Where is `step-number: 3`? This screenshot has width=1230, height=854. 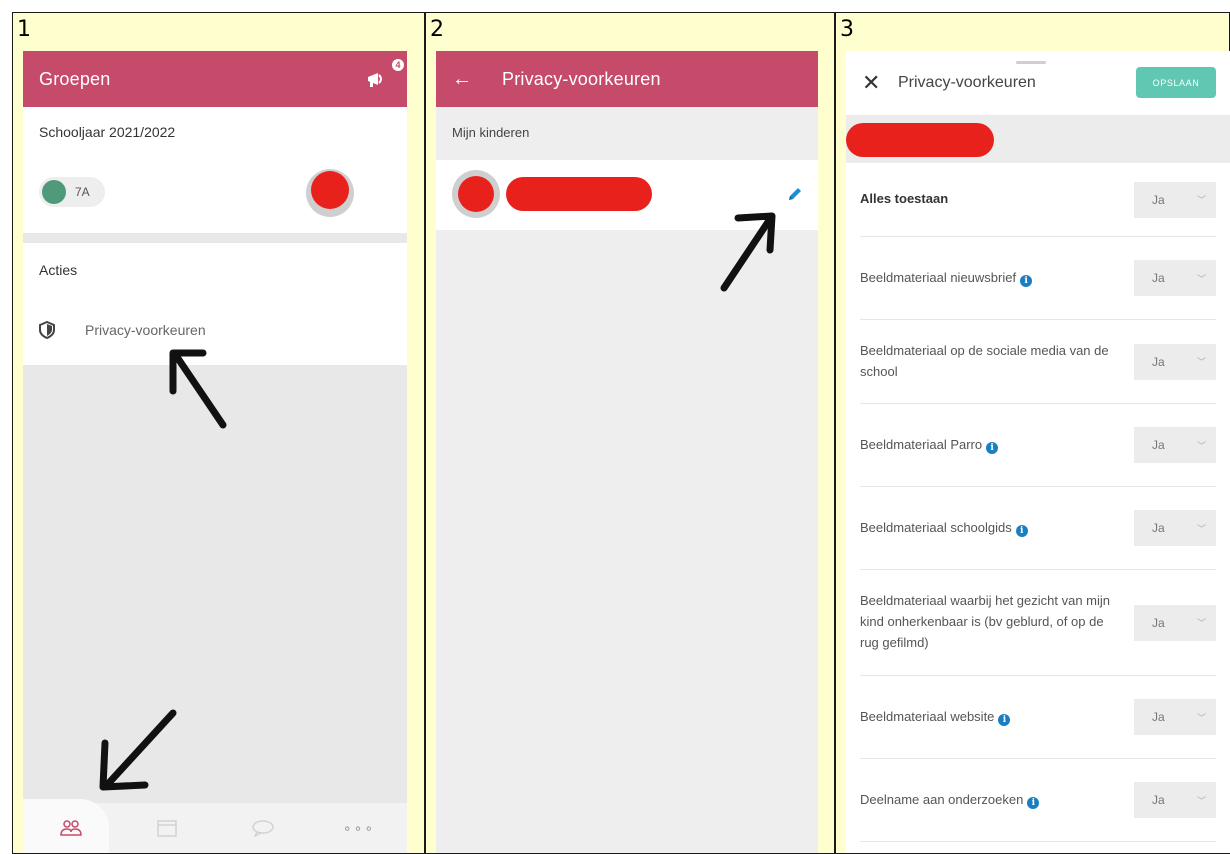
step-number: 3 is located at coordinates (847, 29).